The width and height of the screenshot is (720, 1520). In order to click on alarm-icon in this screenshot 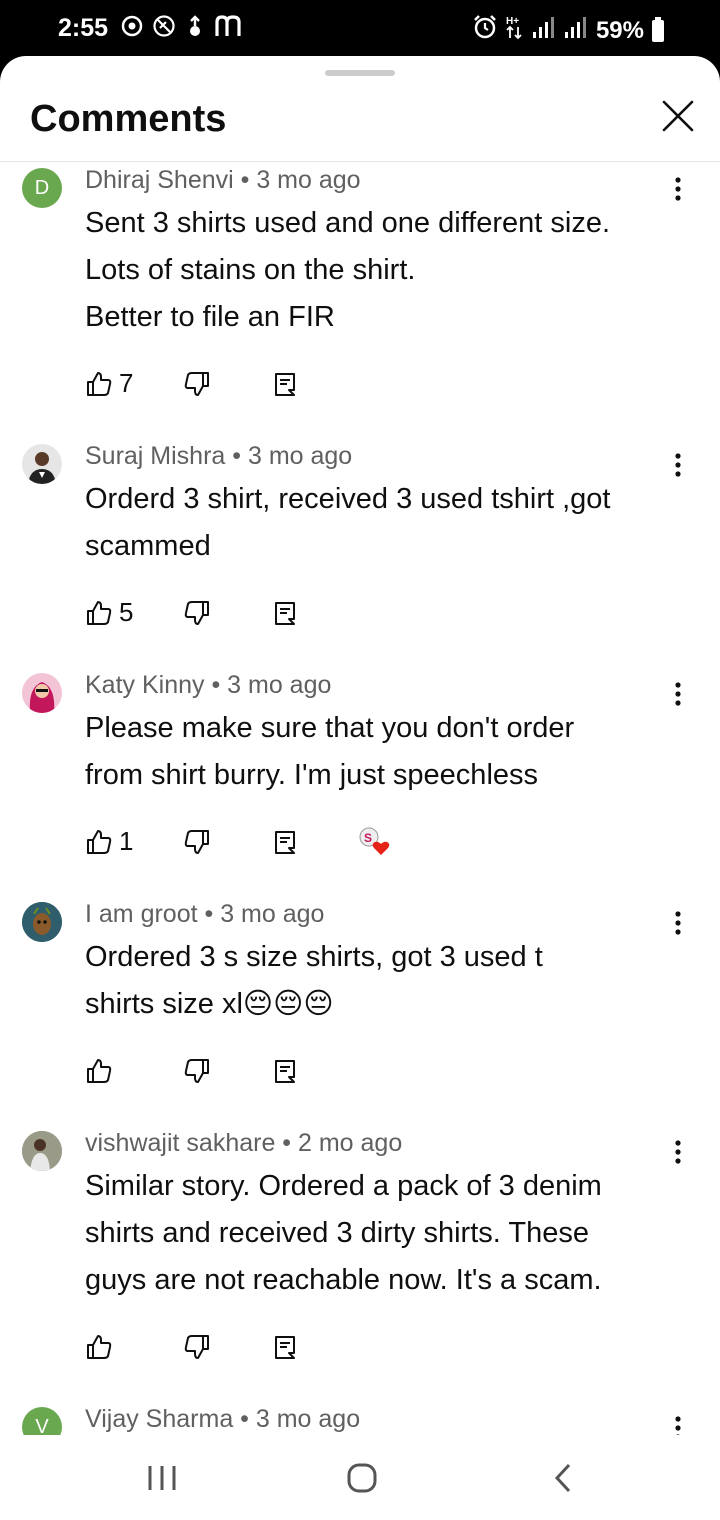, I will do `click(485, 30)`.